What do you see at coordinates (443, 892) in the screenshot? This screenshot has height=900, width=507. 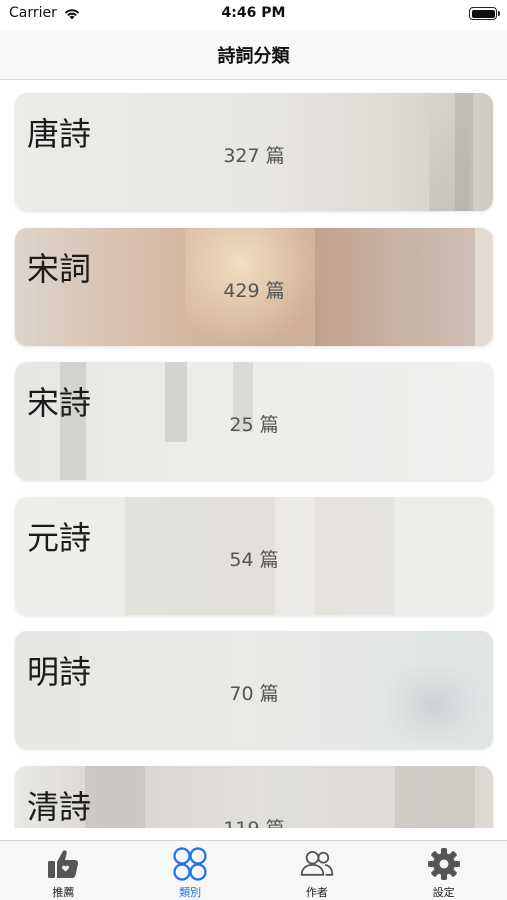 I see `tab-label: 設定` at bounding box center [443, 892].